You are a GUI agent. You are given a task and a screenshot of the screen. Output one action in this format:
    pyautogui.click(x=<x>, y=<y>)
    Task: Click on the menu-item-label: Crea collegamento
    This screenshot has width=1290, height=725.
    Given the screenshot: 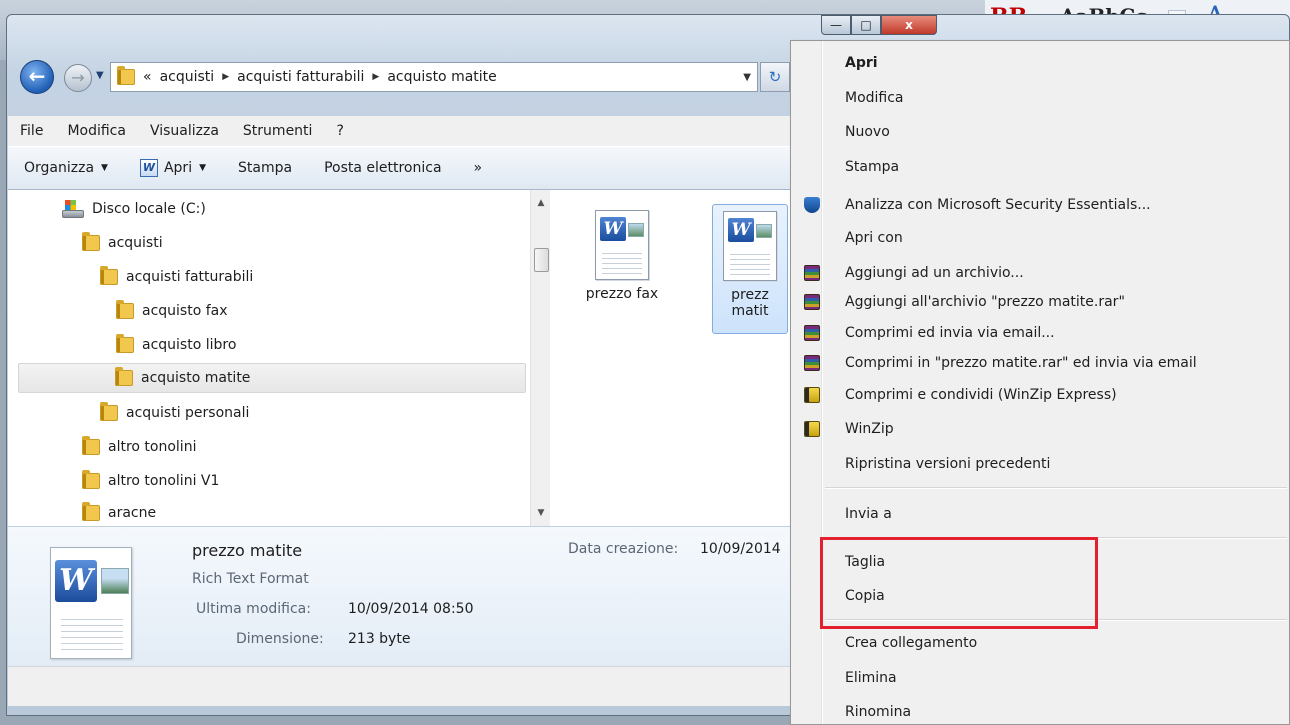 What is the action you would take?
    pyautogui.click(x=911, y=643)
    